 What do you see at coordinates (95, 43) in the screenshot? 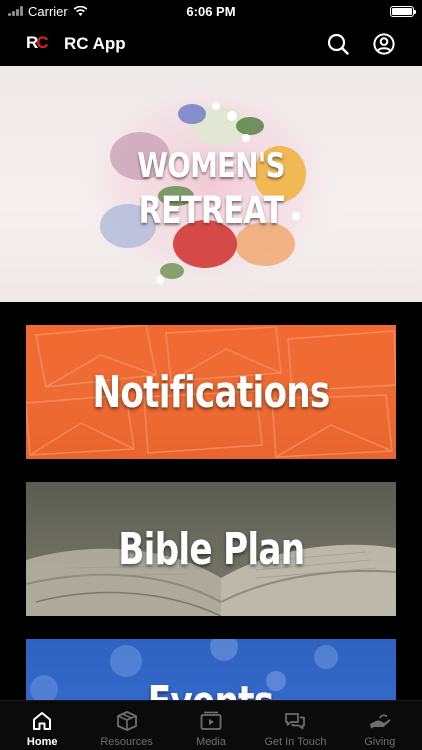
I see `app-title: RC App` at bounding box center [95, 43].